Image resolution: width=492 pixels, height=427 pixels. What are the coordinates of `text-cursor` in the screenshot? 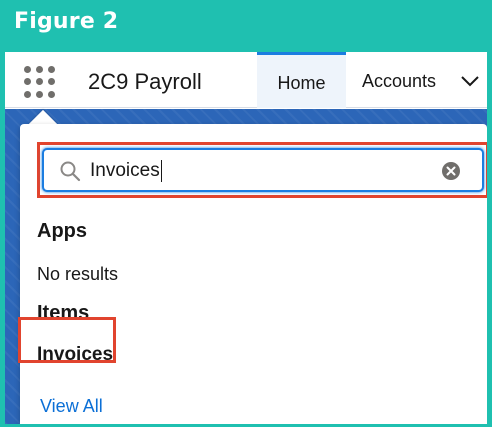 It's located at (161, 171).